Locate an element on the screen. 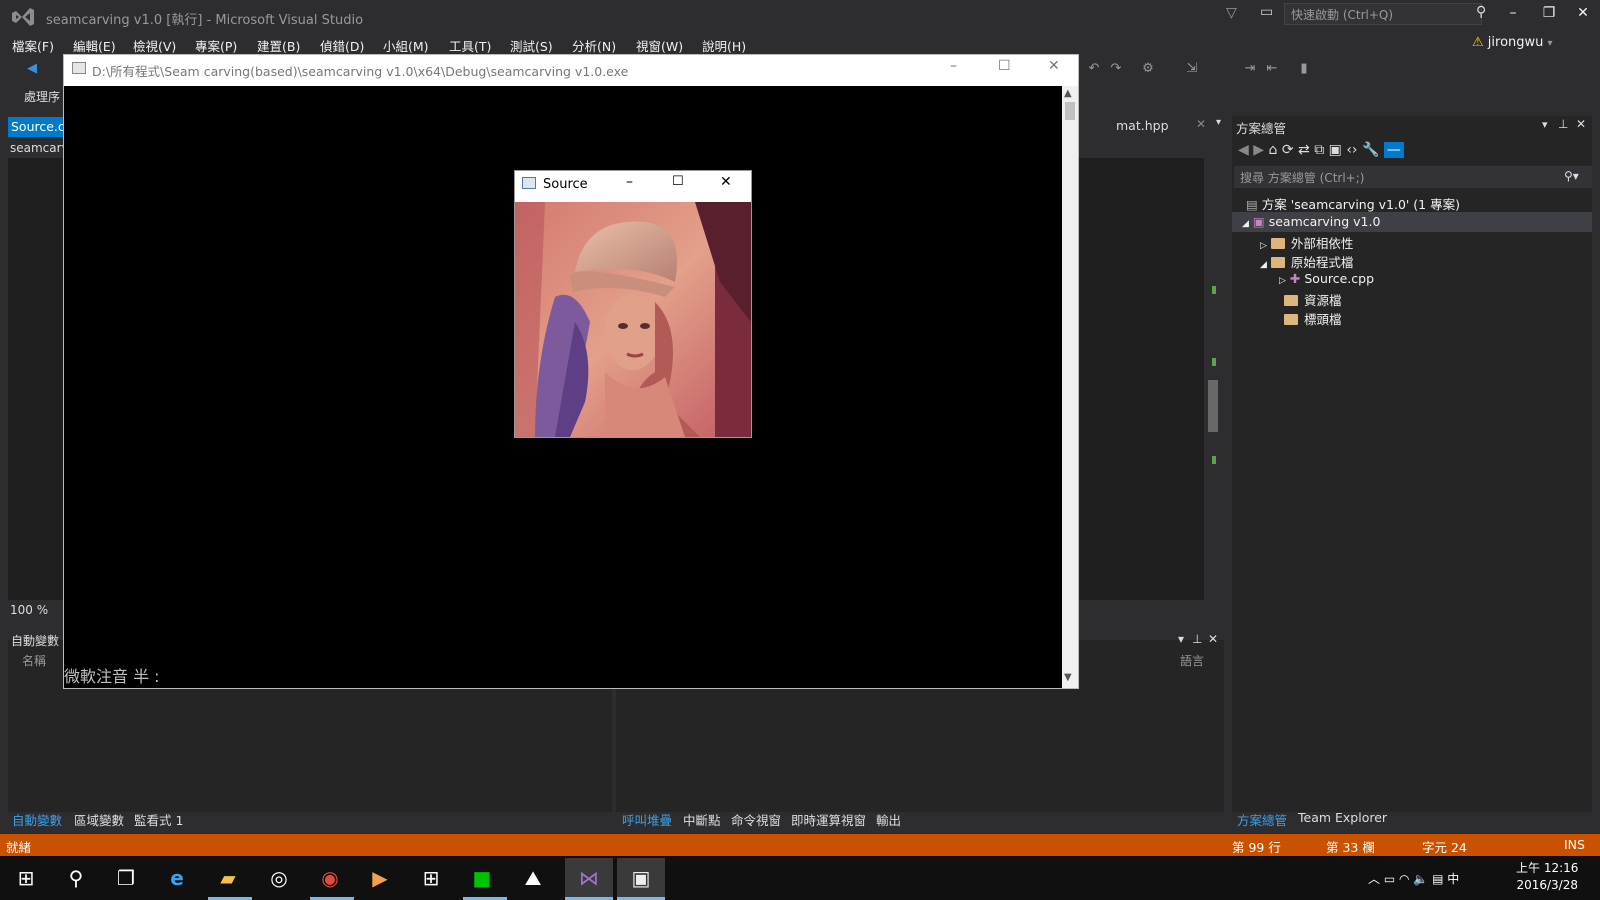 This screenshot has width=1600, height=900. tree-solution: ▤ 方案 'seamcarving v1.0' (1 專案) is located at coordinates (1353, 203).